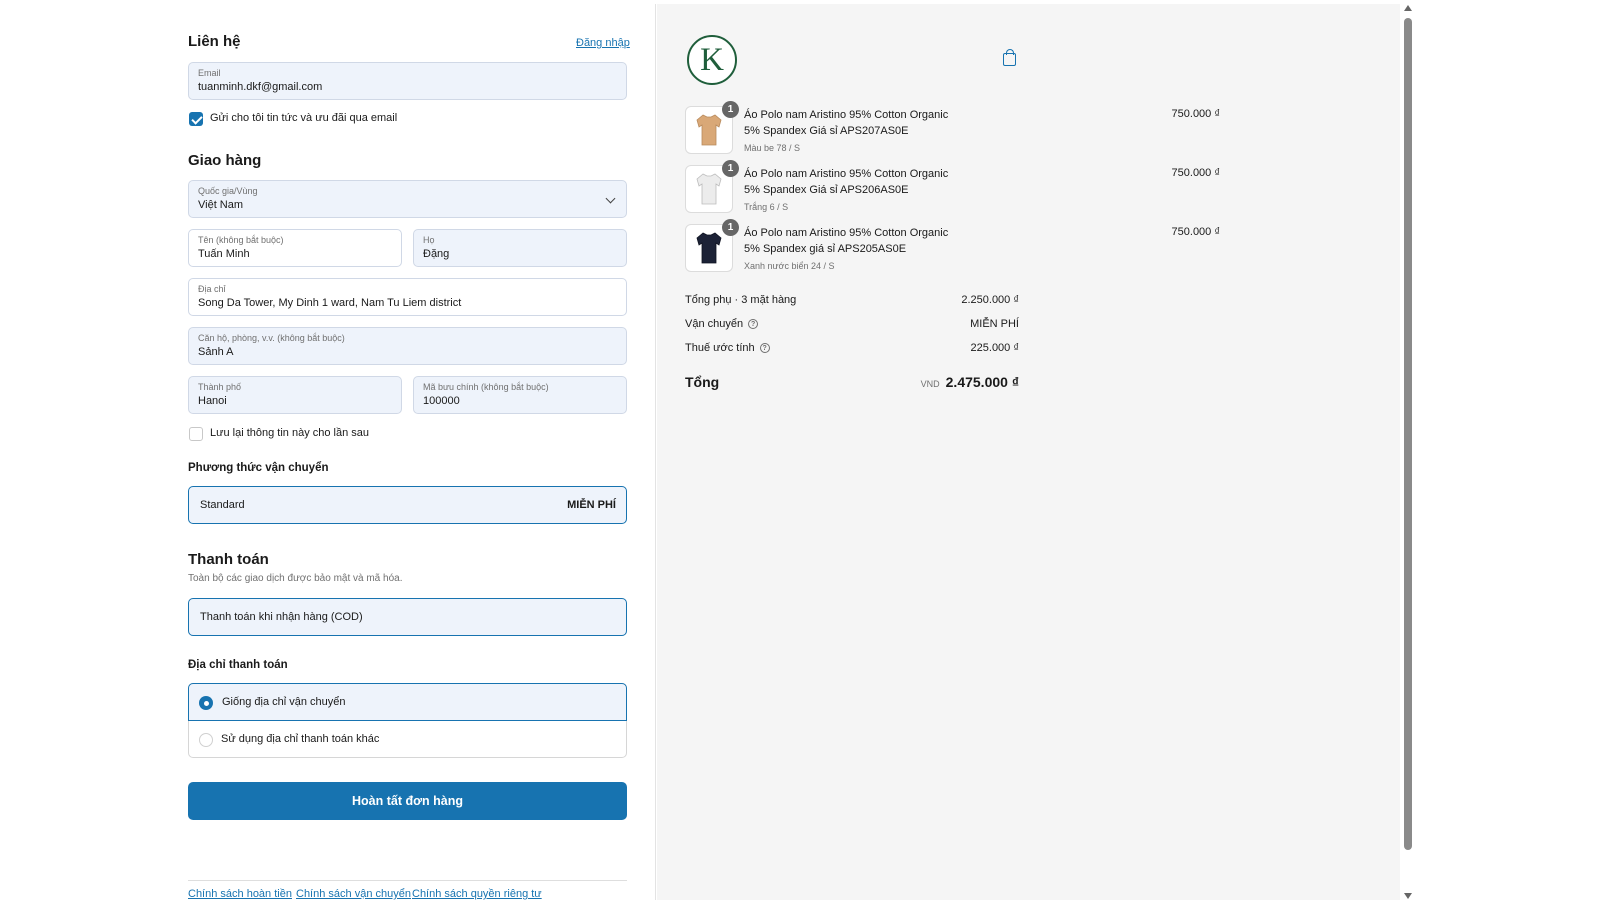 This screenshot has width=1600, height=900. Describe the element at coordinates (196, 434) in the screenshot. I see `save-info-checkbox` at that location.